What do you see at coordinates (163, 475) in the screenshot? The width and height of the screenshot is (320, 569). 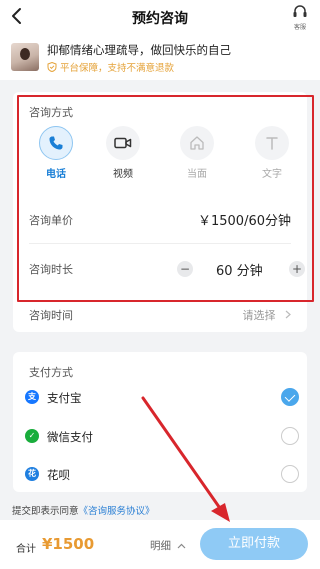 I see `pay-option-huabei: 花 花呗` at bounding box center [163, 475].